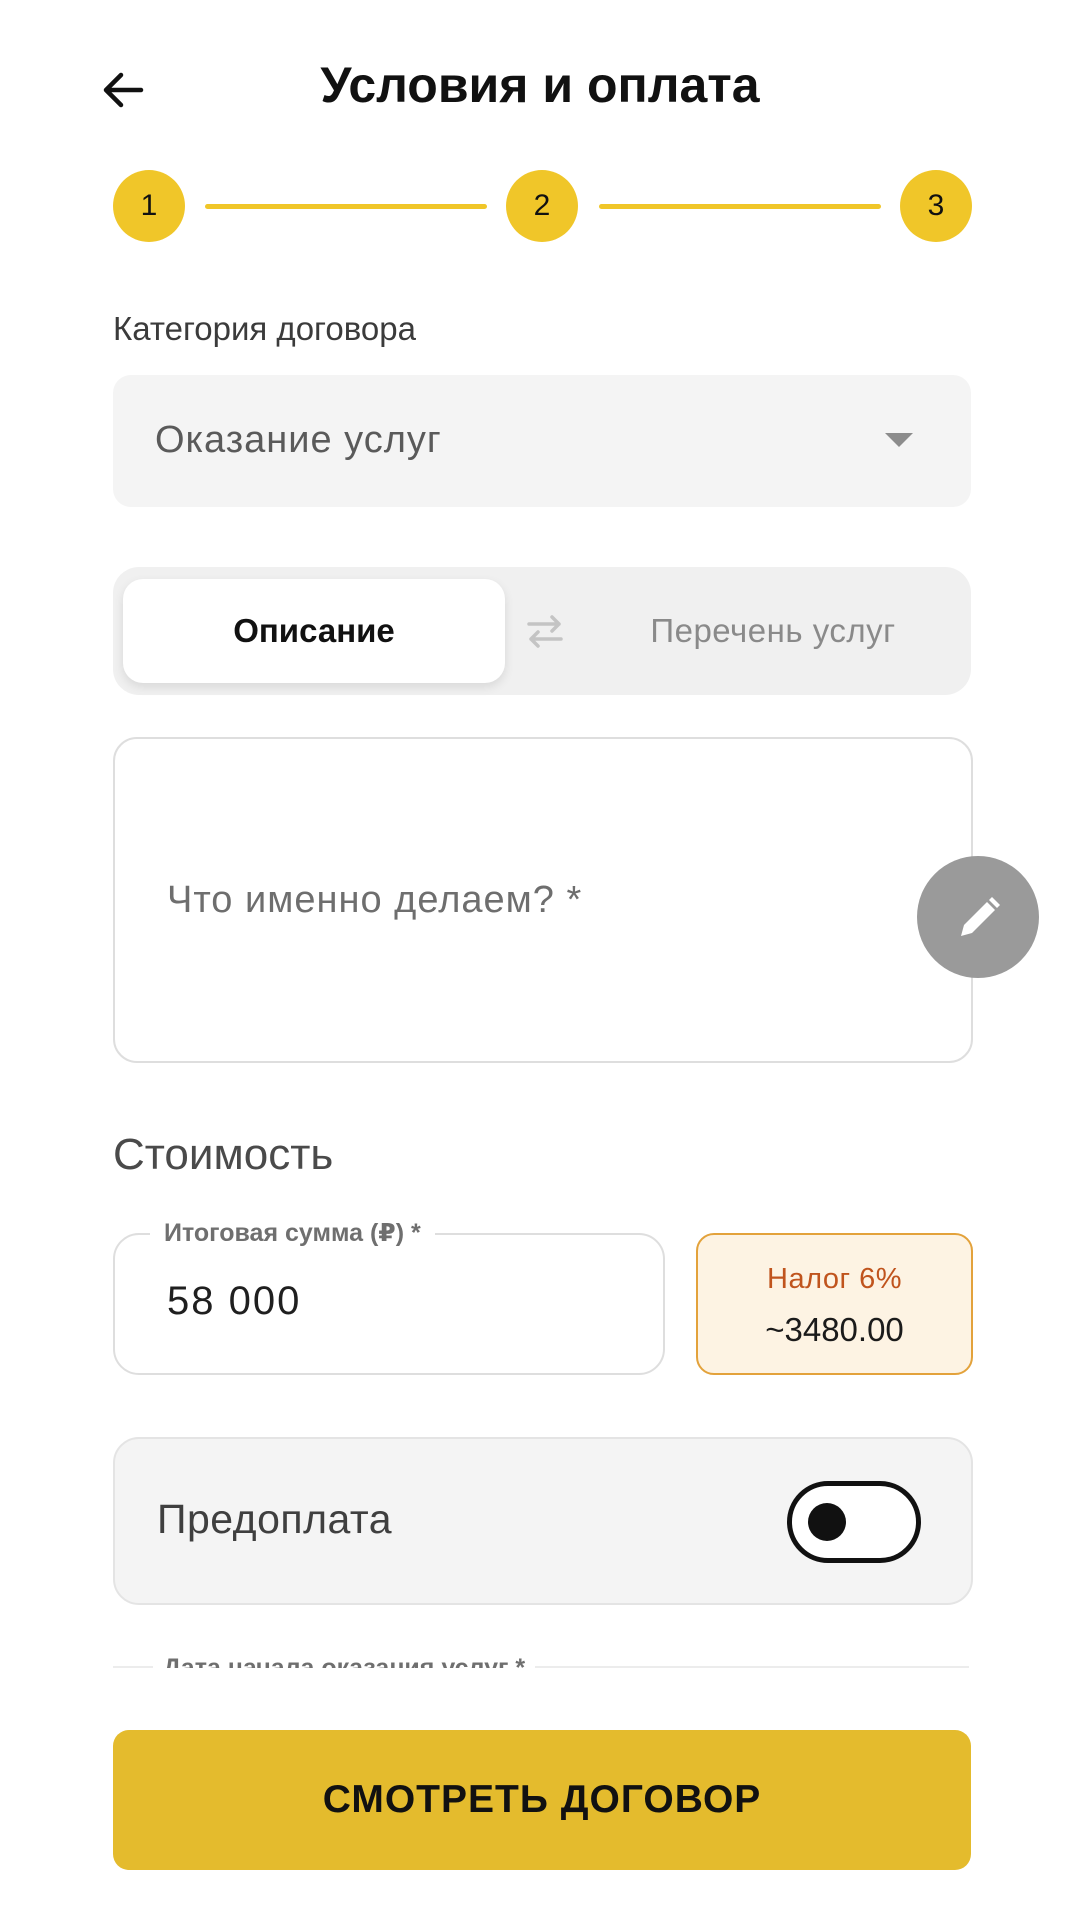  I want to click on category-label: Категория договора, so click(264, 328).